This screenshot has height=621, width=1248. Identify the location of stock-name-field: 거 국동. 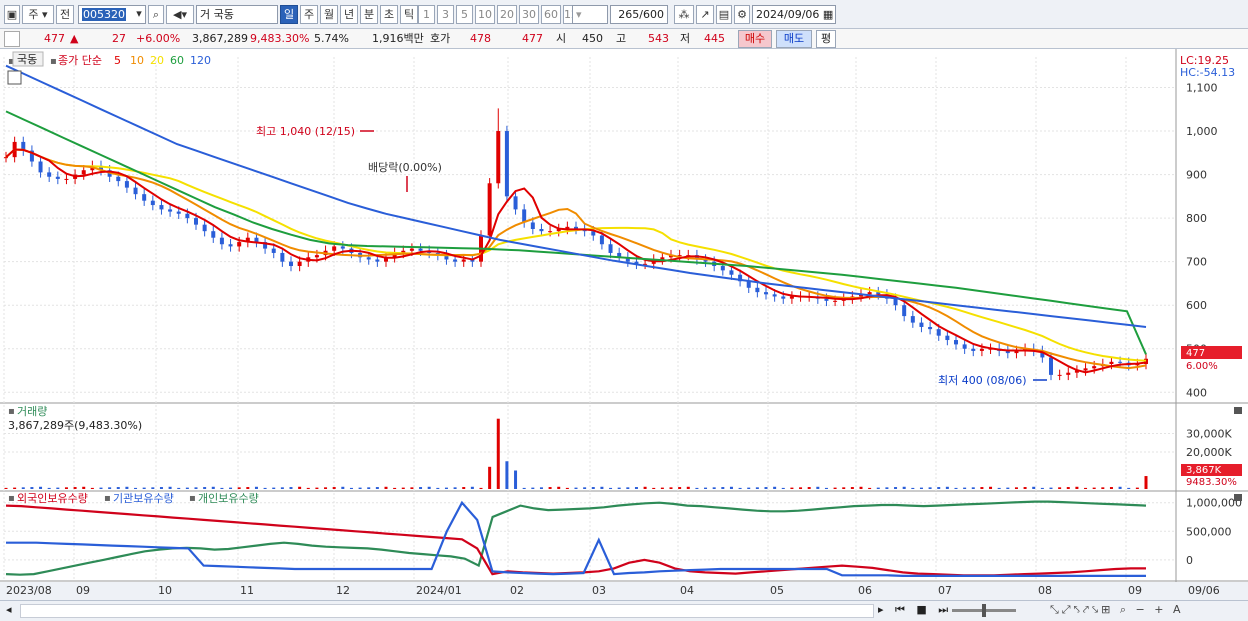
(237, 14).